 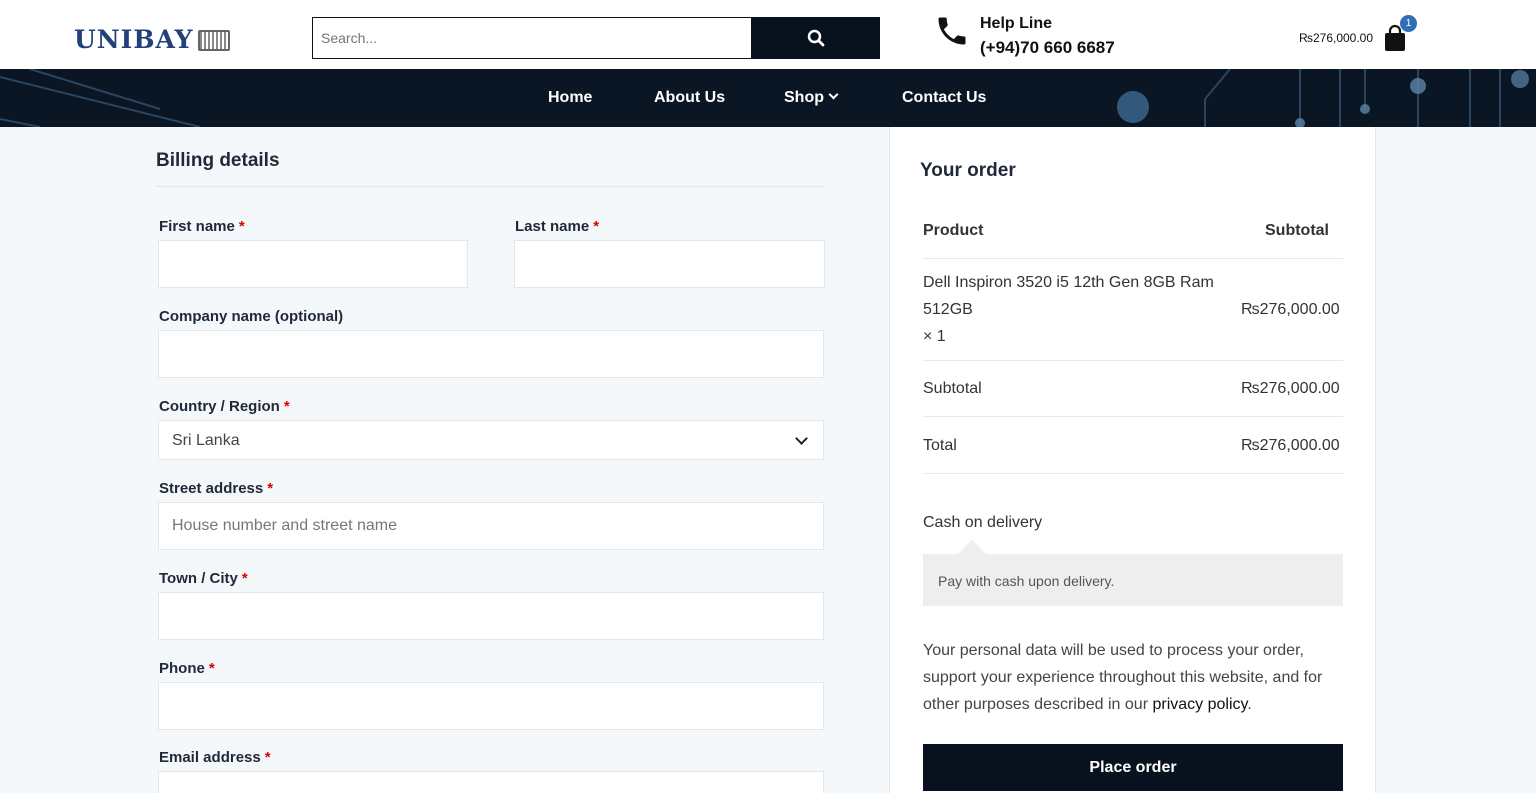 I want to click on town-city-field, so click(x=491, y=616).